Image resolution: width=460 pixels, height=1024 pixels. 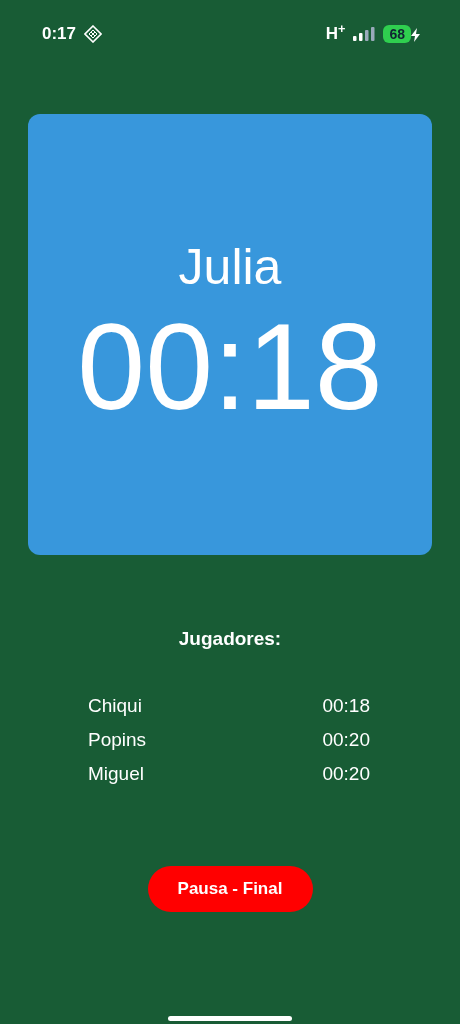 I want to click on current-player-time: 00:18, so click(x=230, y=366).